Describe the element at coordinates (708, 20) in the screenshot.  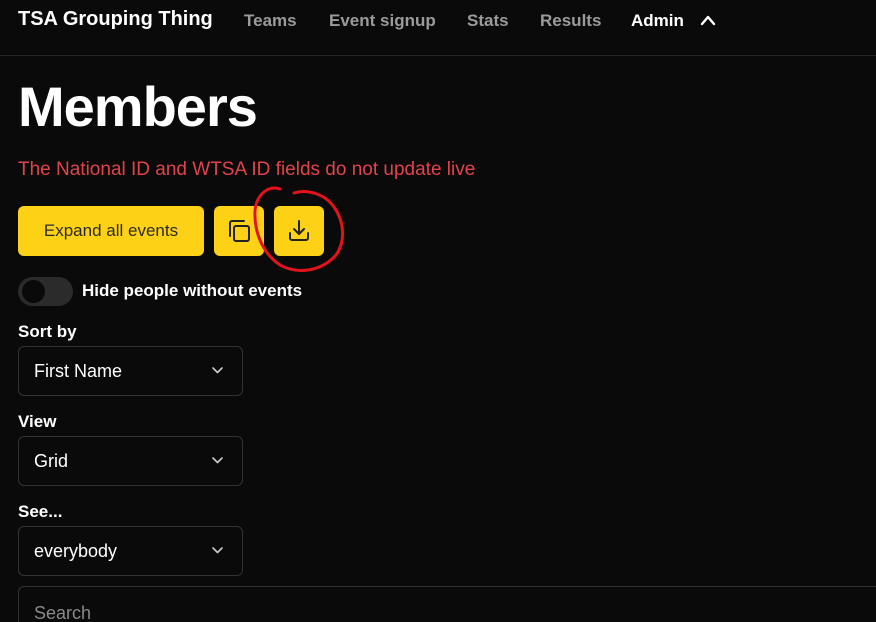
I see `chevron-up-icon` at that location.